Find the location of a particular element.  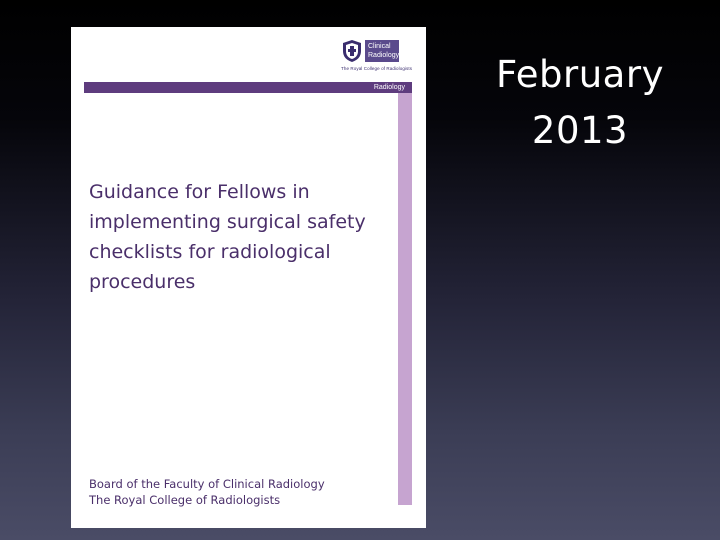

title-line: procedures is located at coordinates (142, 282).